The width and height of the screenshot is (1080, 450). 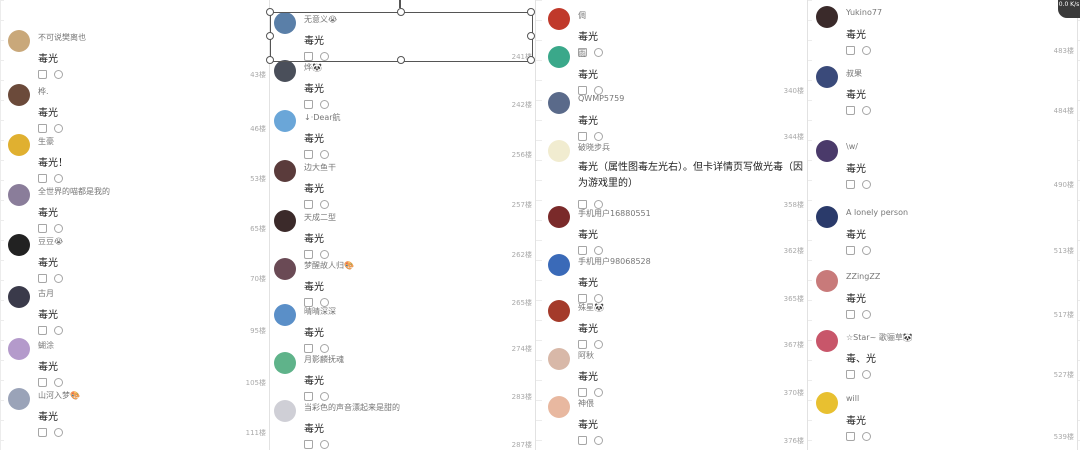 I want to click on username: 生豪, so click(x=46, y=141).